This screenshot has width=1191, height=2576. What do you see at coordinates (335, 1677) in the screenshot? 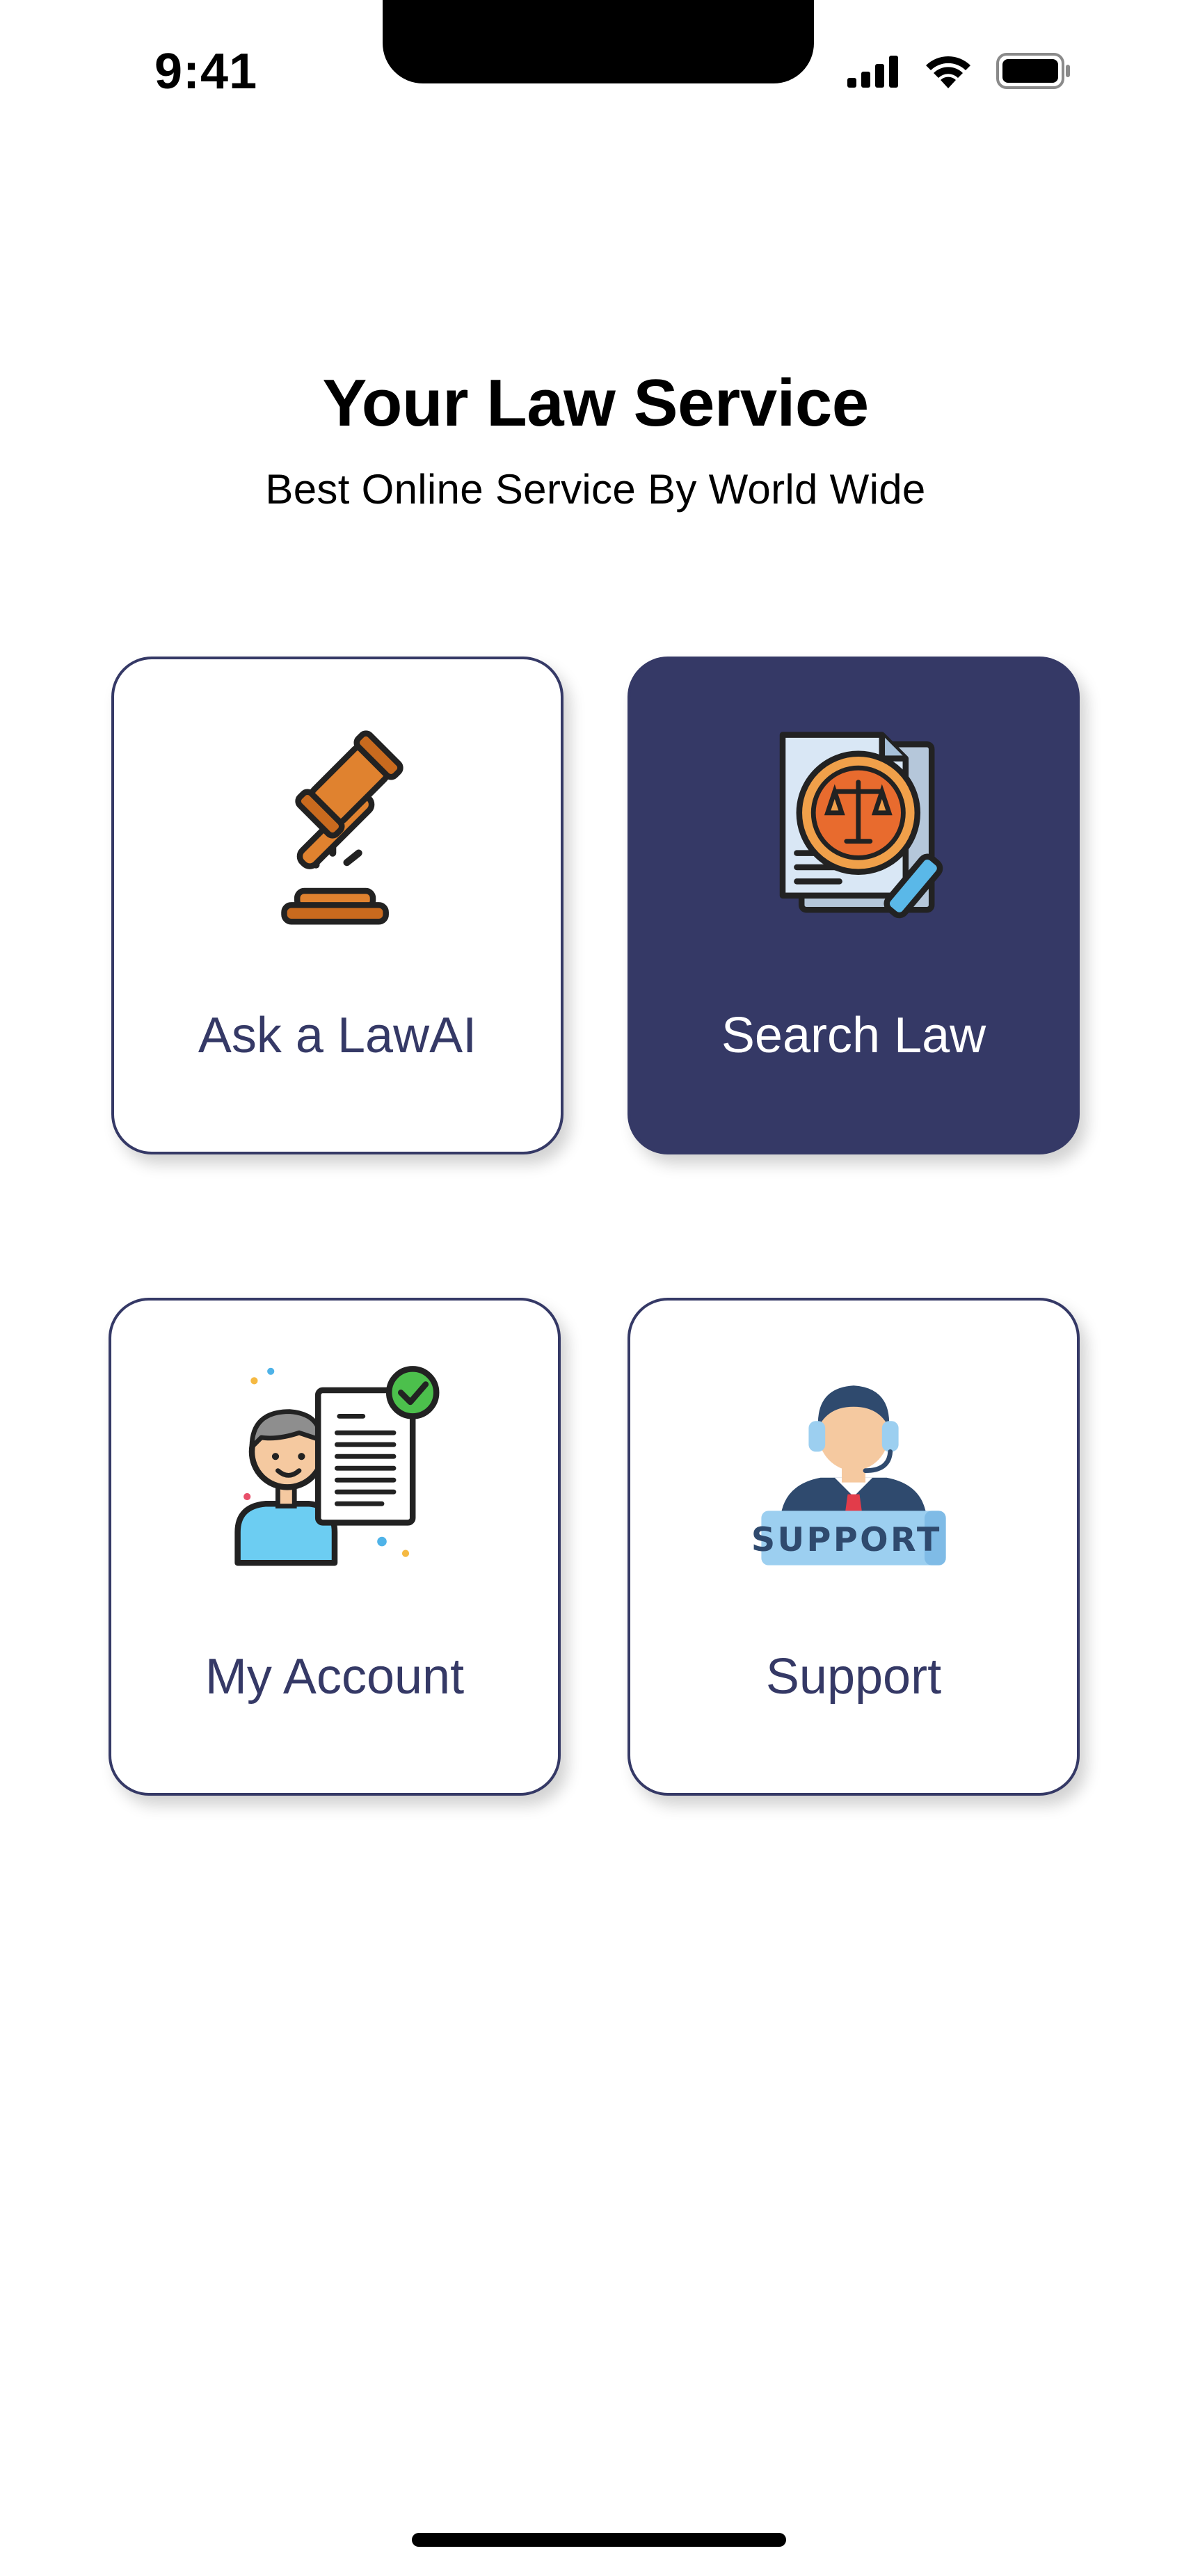
I see `my-account-label: My Account` at bounding box center [335, 1677].